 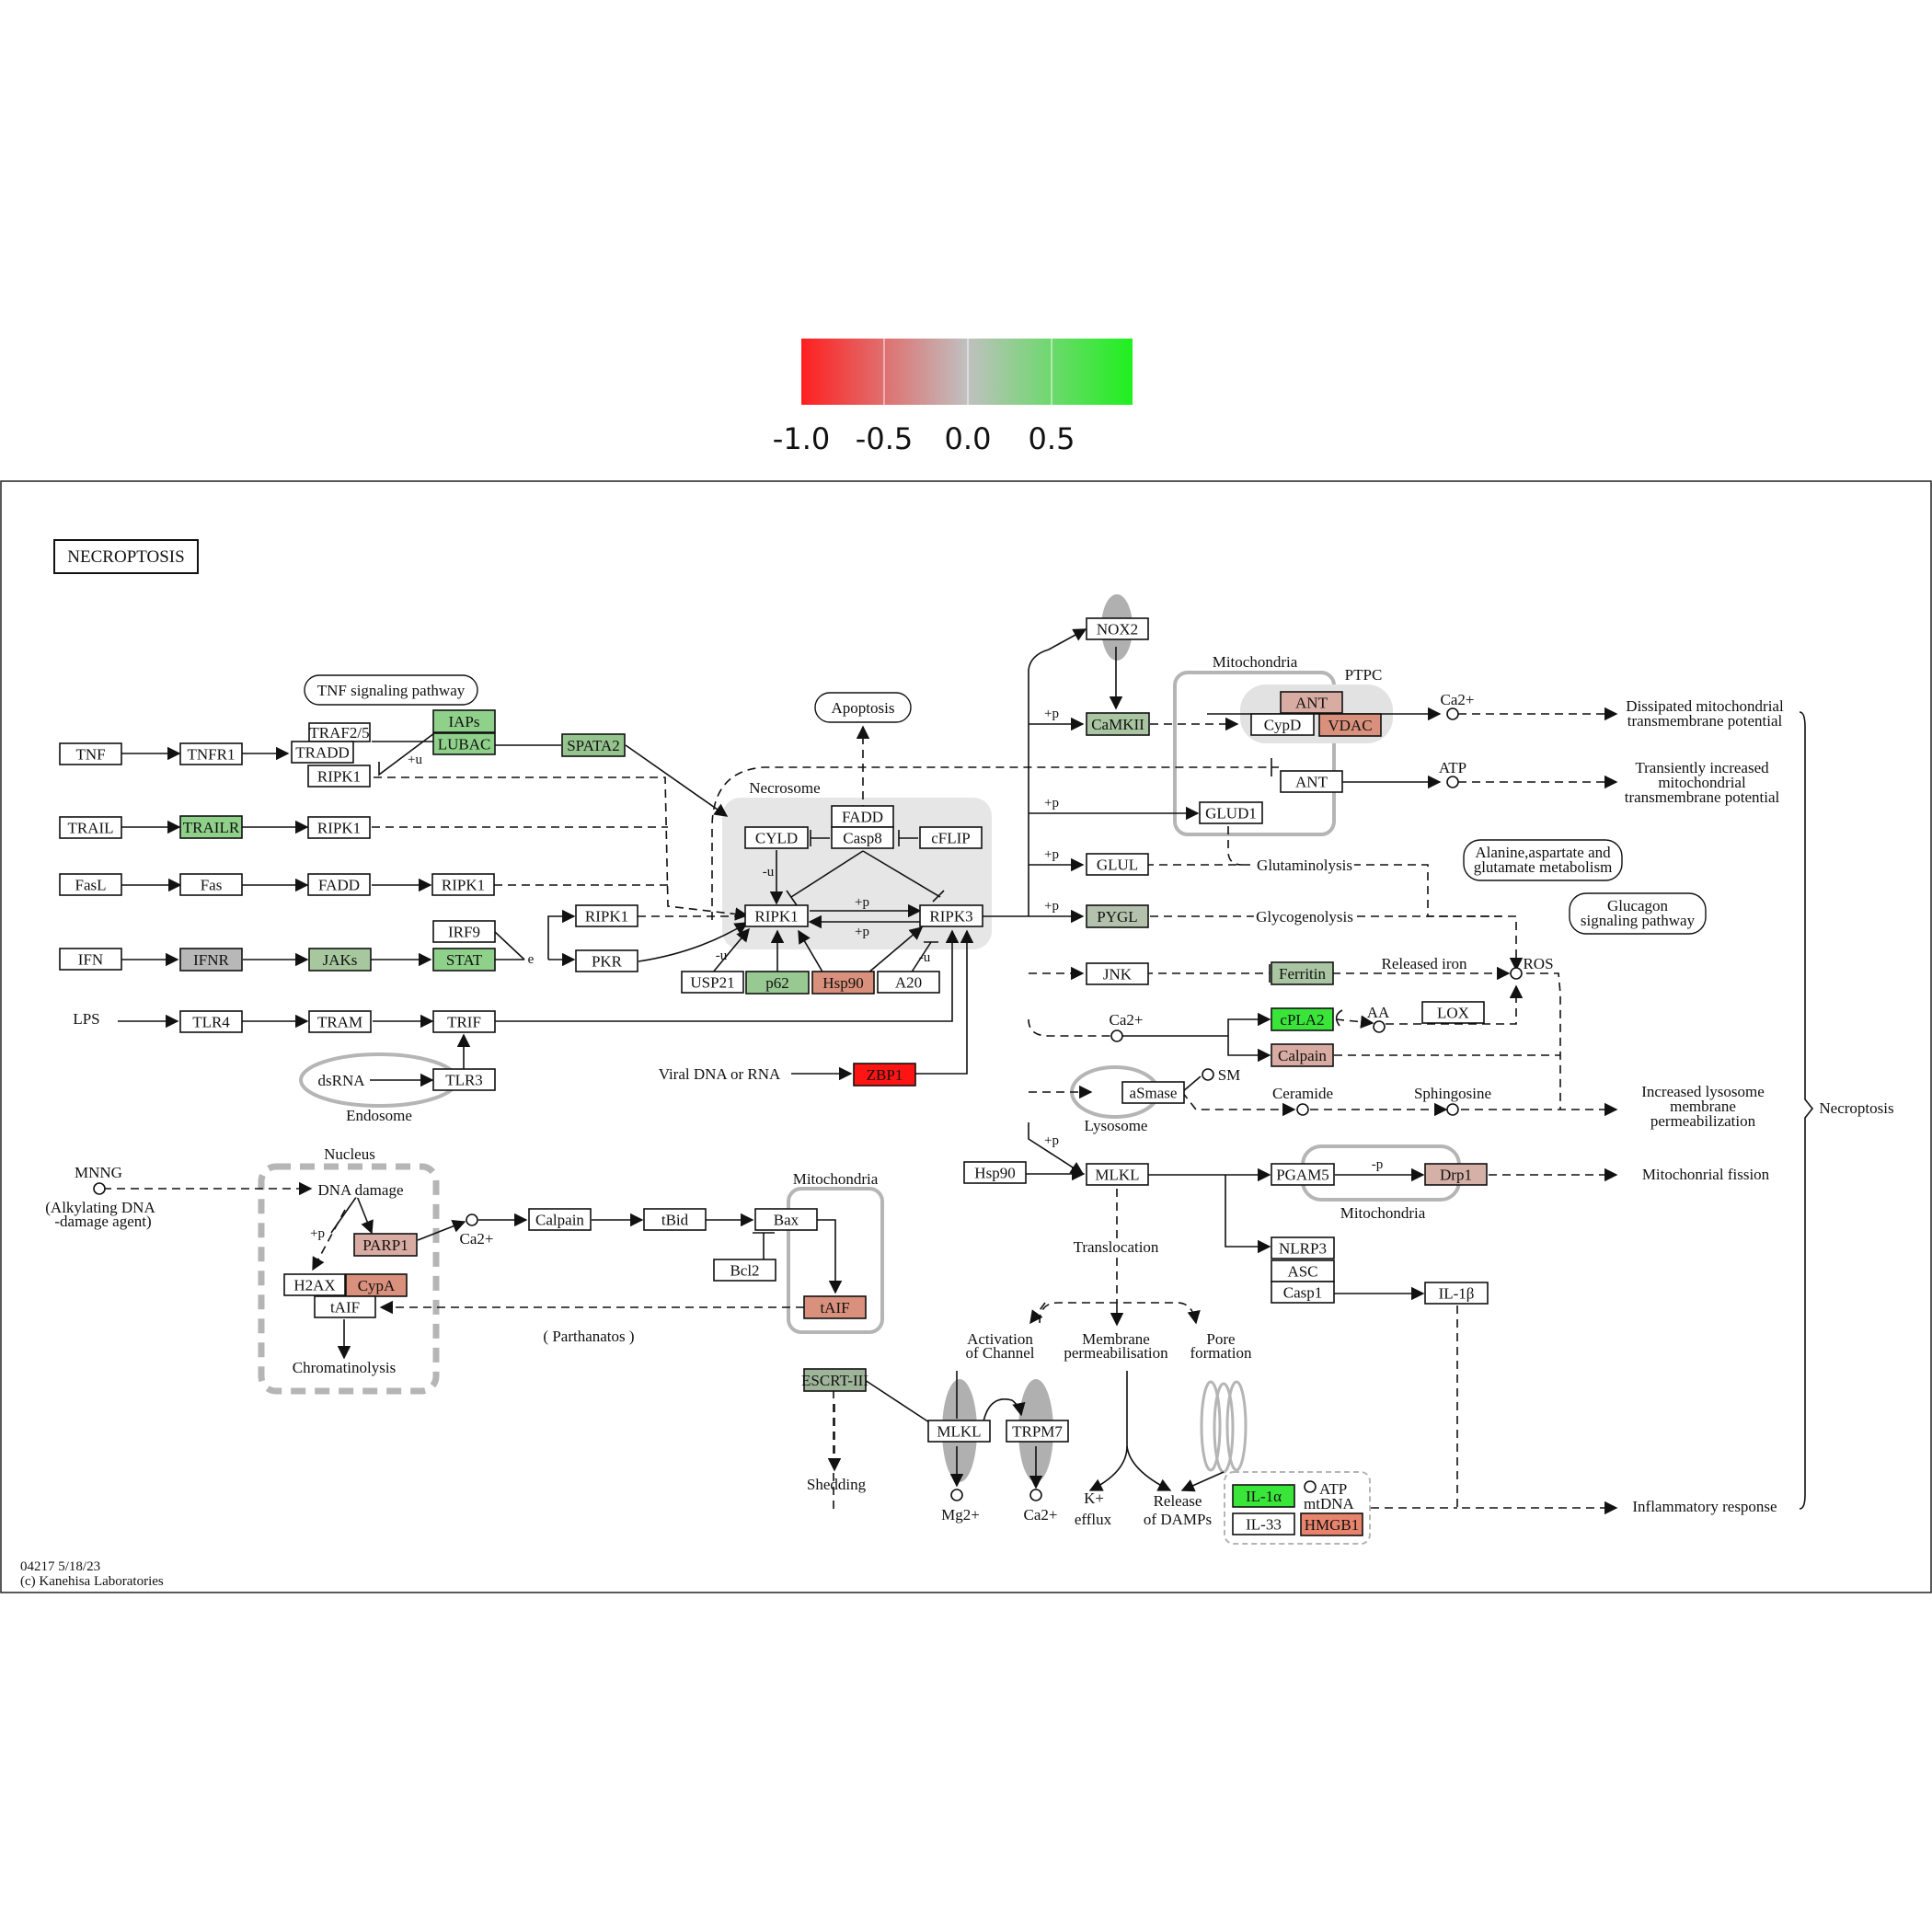 What do you see at coordinates (1303, 1174) in the screenshot?
I see `gene-node-pgam5: PGAM5` at bounding box center [1303, 1174].